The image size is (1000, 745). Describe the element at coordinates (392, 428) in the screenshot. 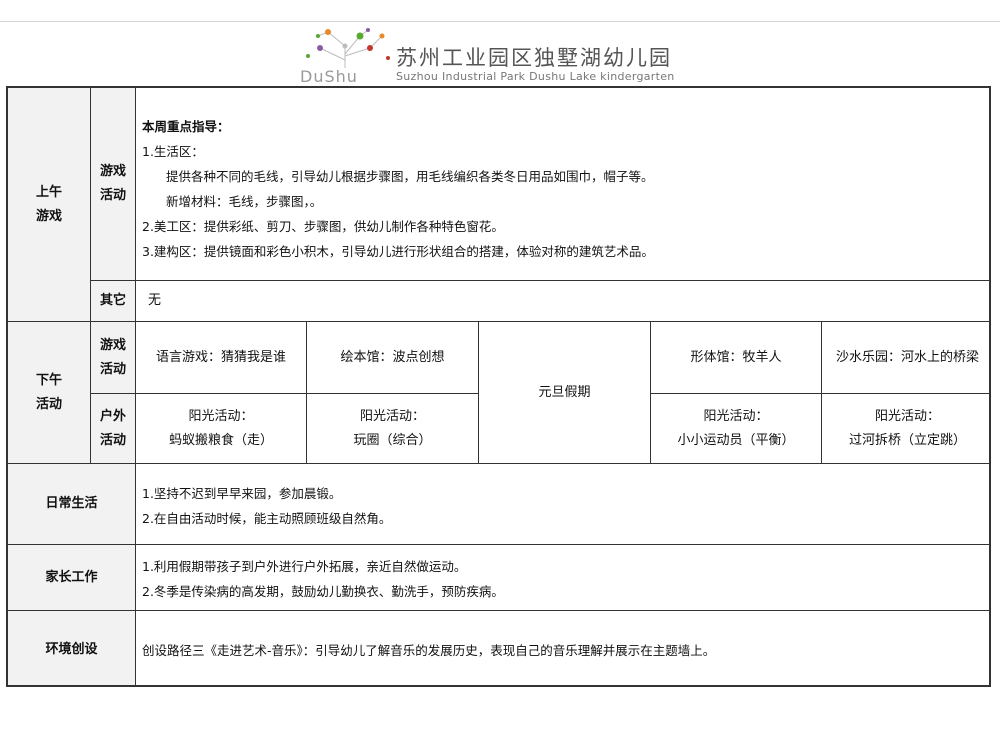

I see `pm-outdoor-2: 阳光活动： 玩圈（综合）` at that location.